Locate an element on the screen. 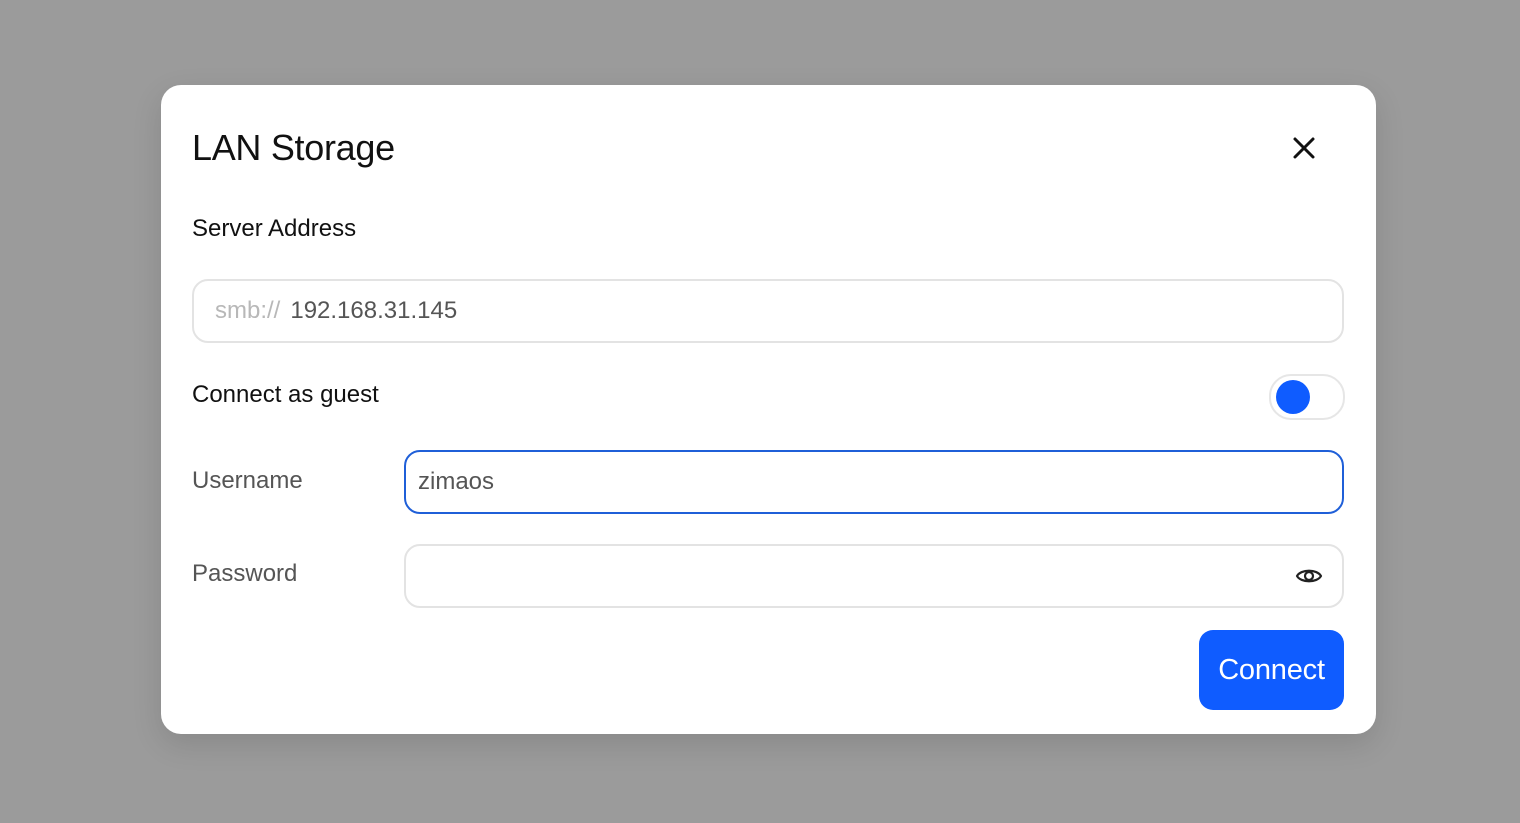 This screenshot has width=1520, height=823. server-address-label: Server Address is located at coordinates (274, 228).